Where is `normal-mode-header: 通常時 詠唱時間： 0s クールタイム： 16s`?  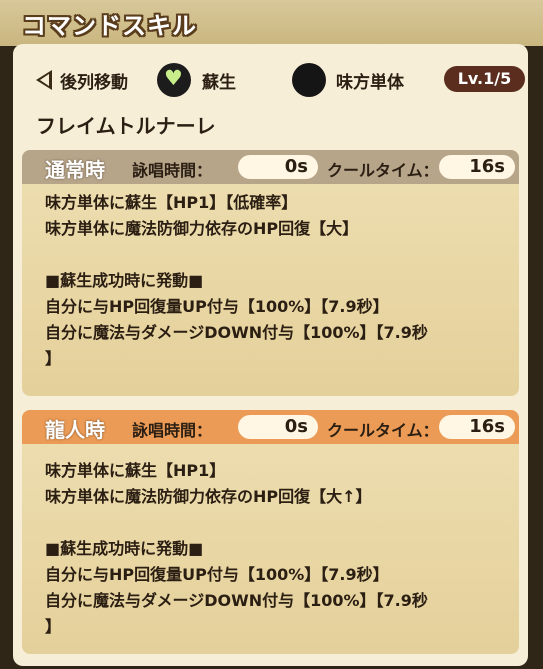 normal-mode-header: 通常時 詠唱時間： 0s クールタイム： 16s is located at coordinates (270, 167).